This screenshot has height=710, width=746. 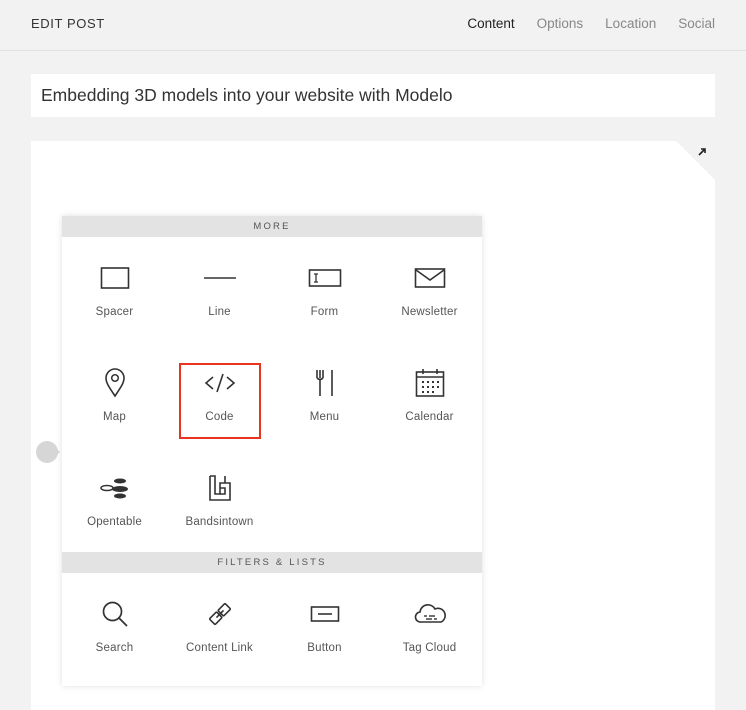 What do you see at coordinates (68, 23) in the screenshot?
I see `page-title: EDIT POST` at bounding box center [68, 23].